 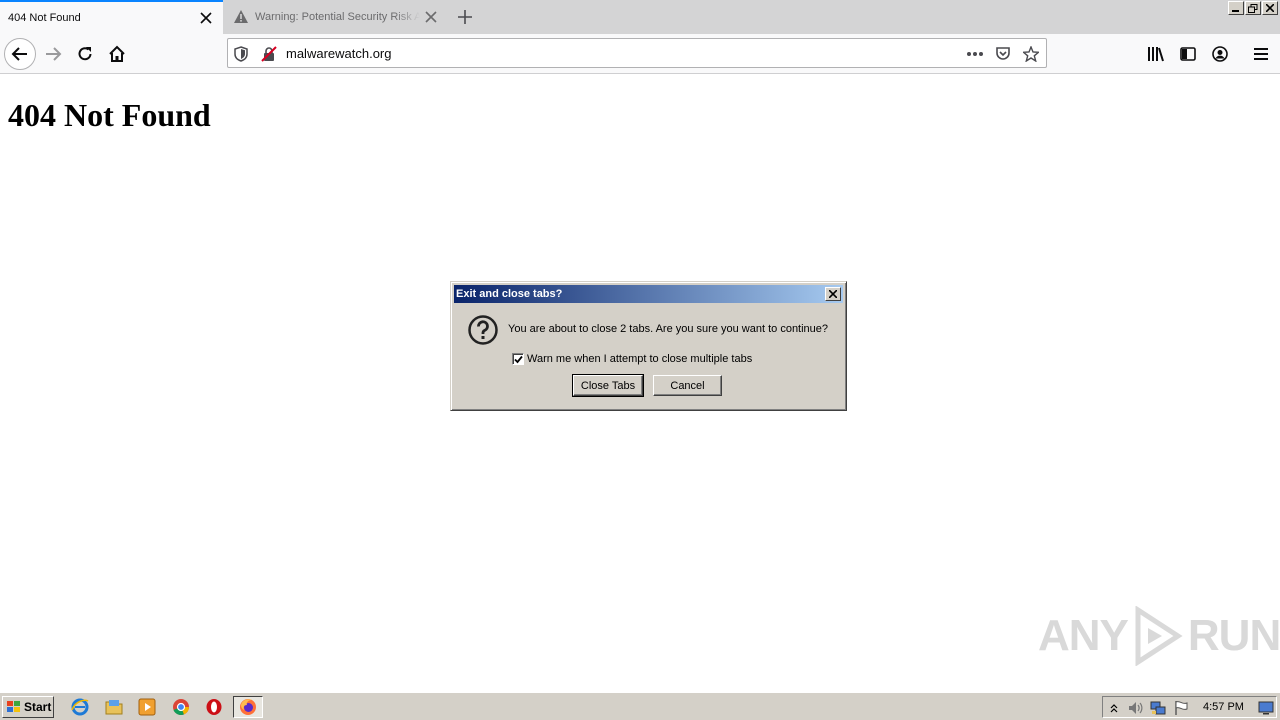 I want to click on forward-button, so click(x=53, y=54).